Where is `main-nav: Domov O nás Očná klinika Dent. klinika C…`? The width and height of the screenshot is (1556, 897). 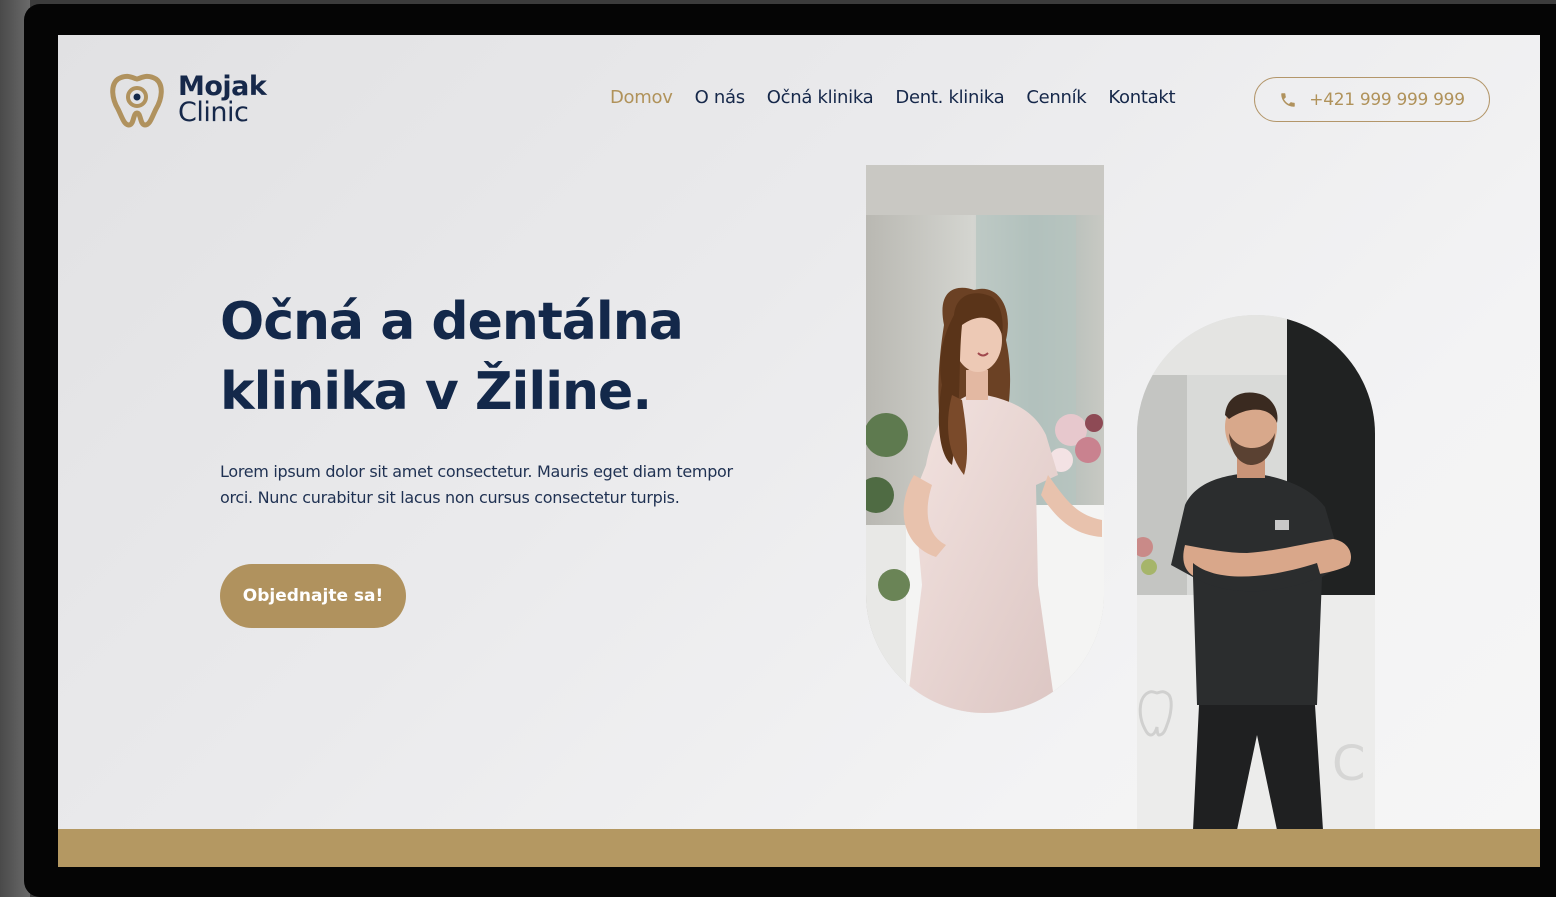
main-nav: Domov O nás Očná klinika Dent. klinika C… is located at coordinates (893, 97).